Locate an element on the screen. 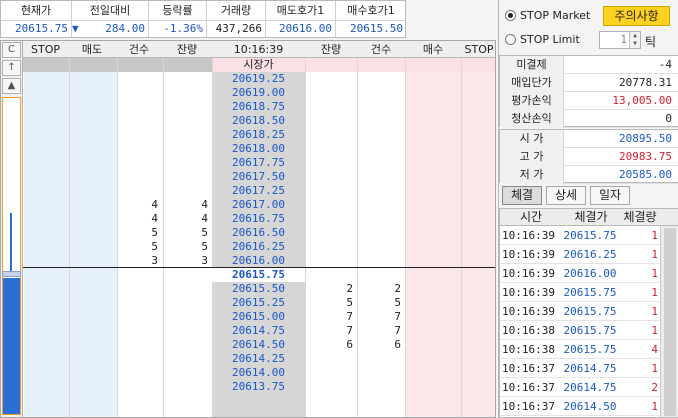  info-label: 평가손익 is located at coordinates (532, 101).